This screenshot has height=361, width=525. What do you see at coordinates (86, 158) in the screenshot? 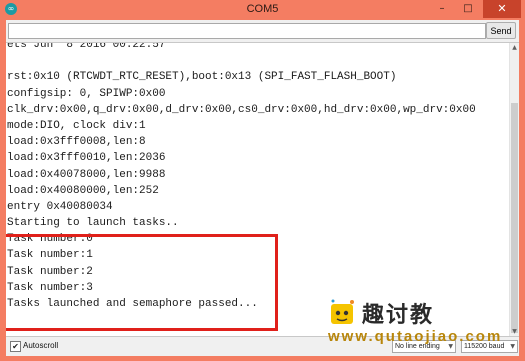
I see `output-line: load:0x3fff0010,len:2036` at bounding box center [86, 158].